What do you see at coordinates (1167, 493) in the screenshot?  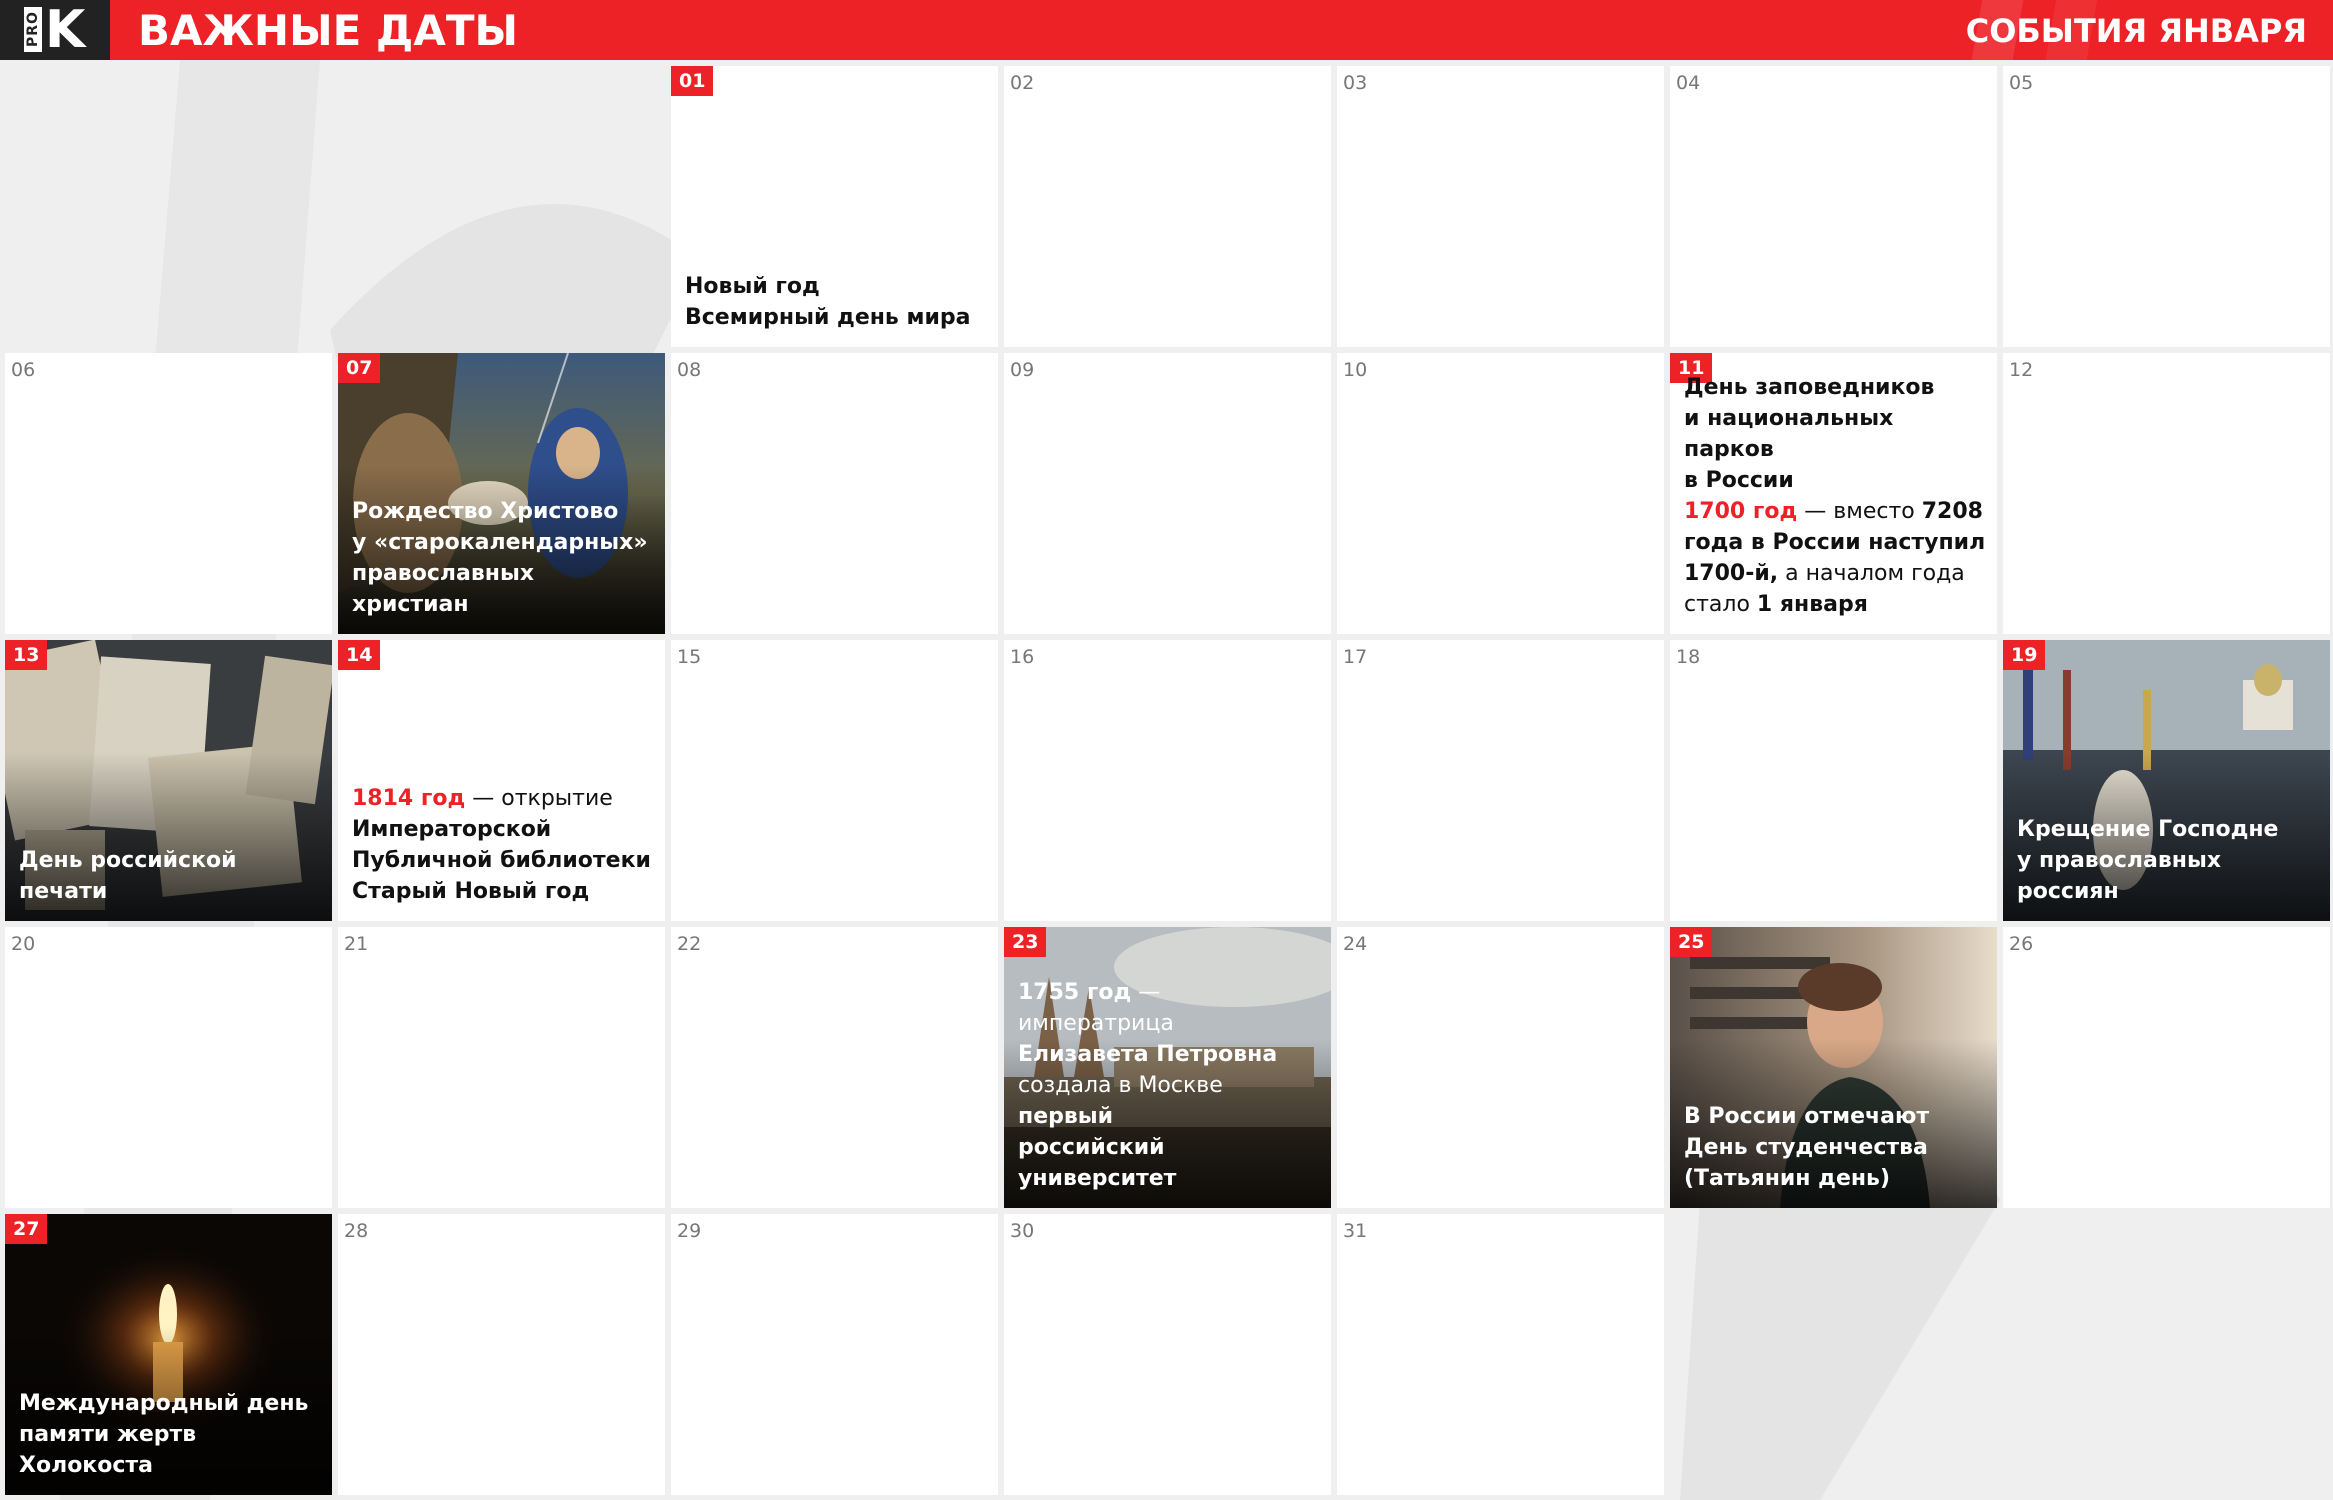 I see `calendar-day-09: 09` at bounding box center [1167, 493].